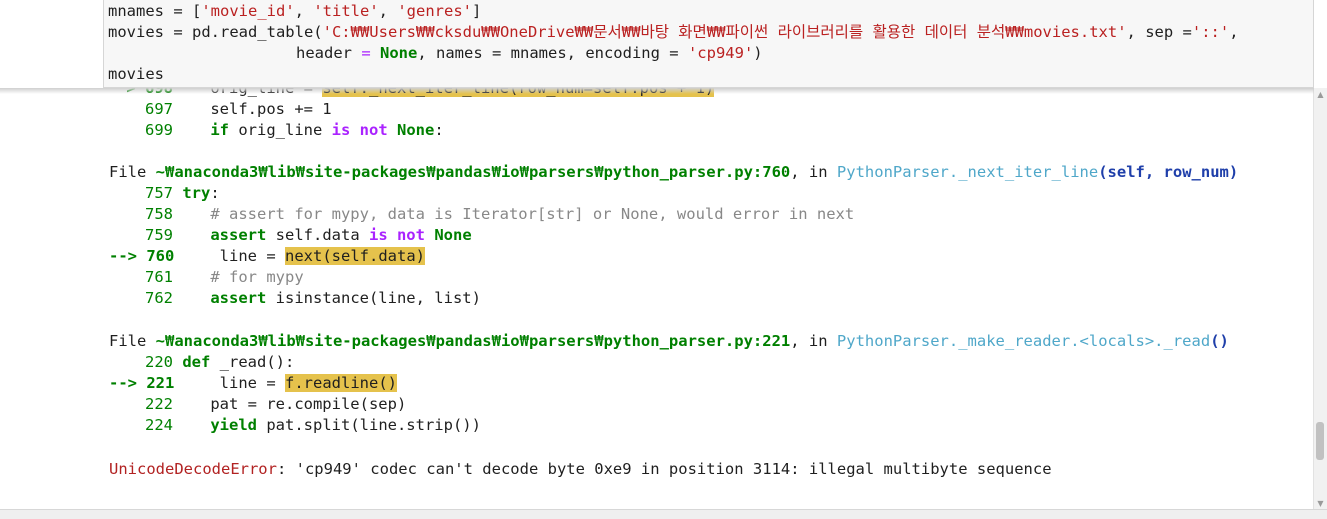  Describe the element at coordinates (1320, 94) in the screenshot. I see `scroll-up-icon: ▲` at that location.